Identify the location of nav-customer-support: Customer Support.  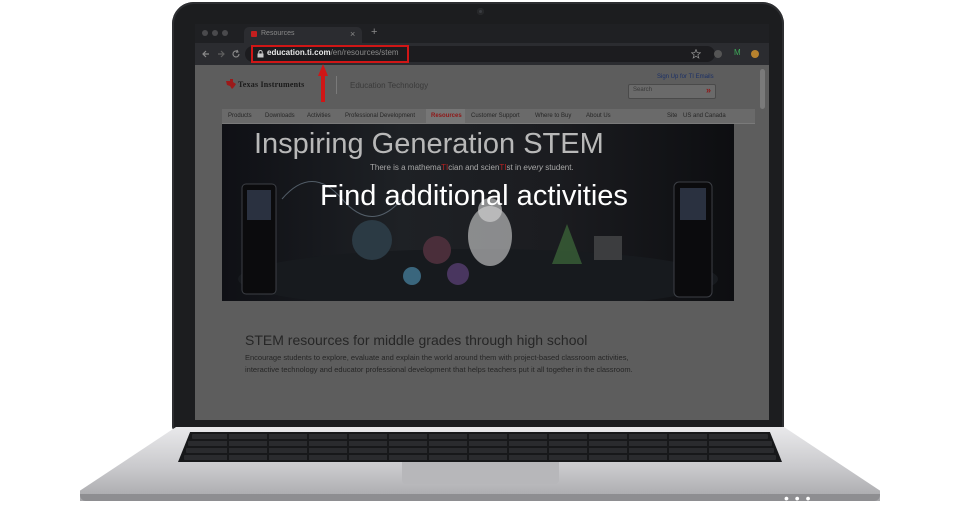
(495, 116).